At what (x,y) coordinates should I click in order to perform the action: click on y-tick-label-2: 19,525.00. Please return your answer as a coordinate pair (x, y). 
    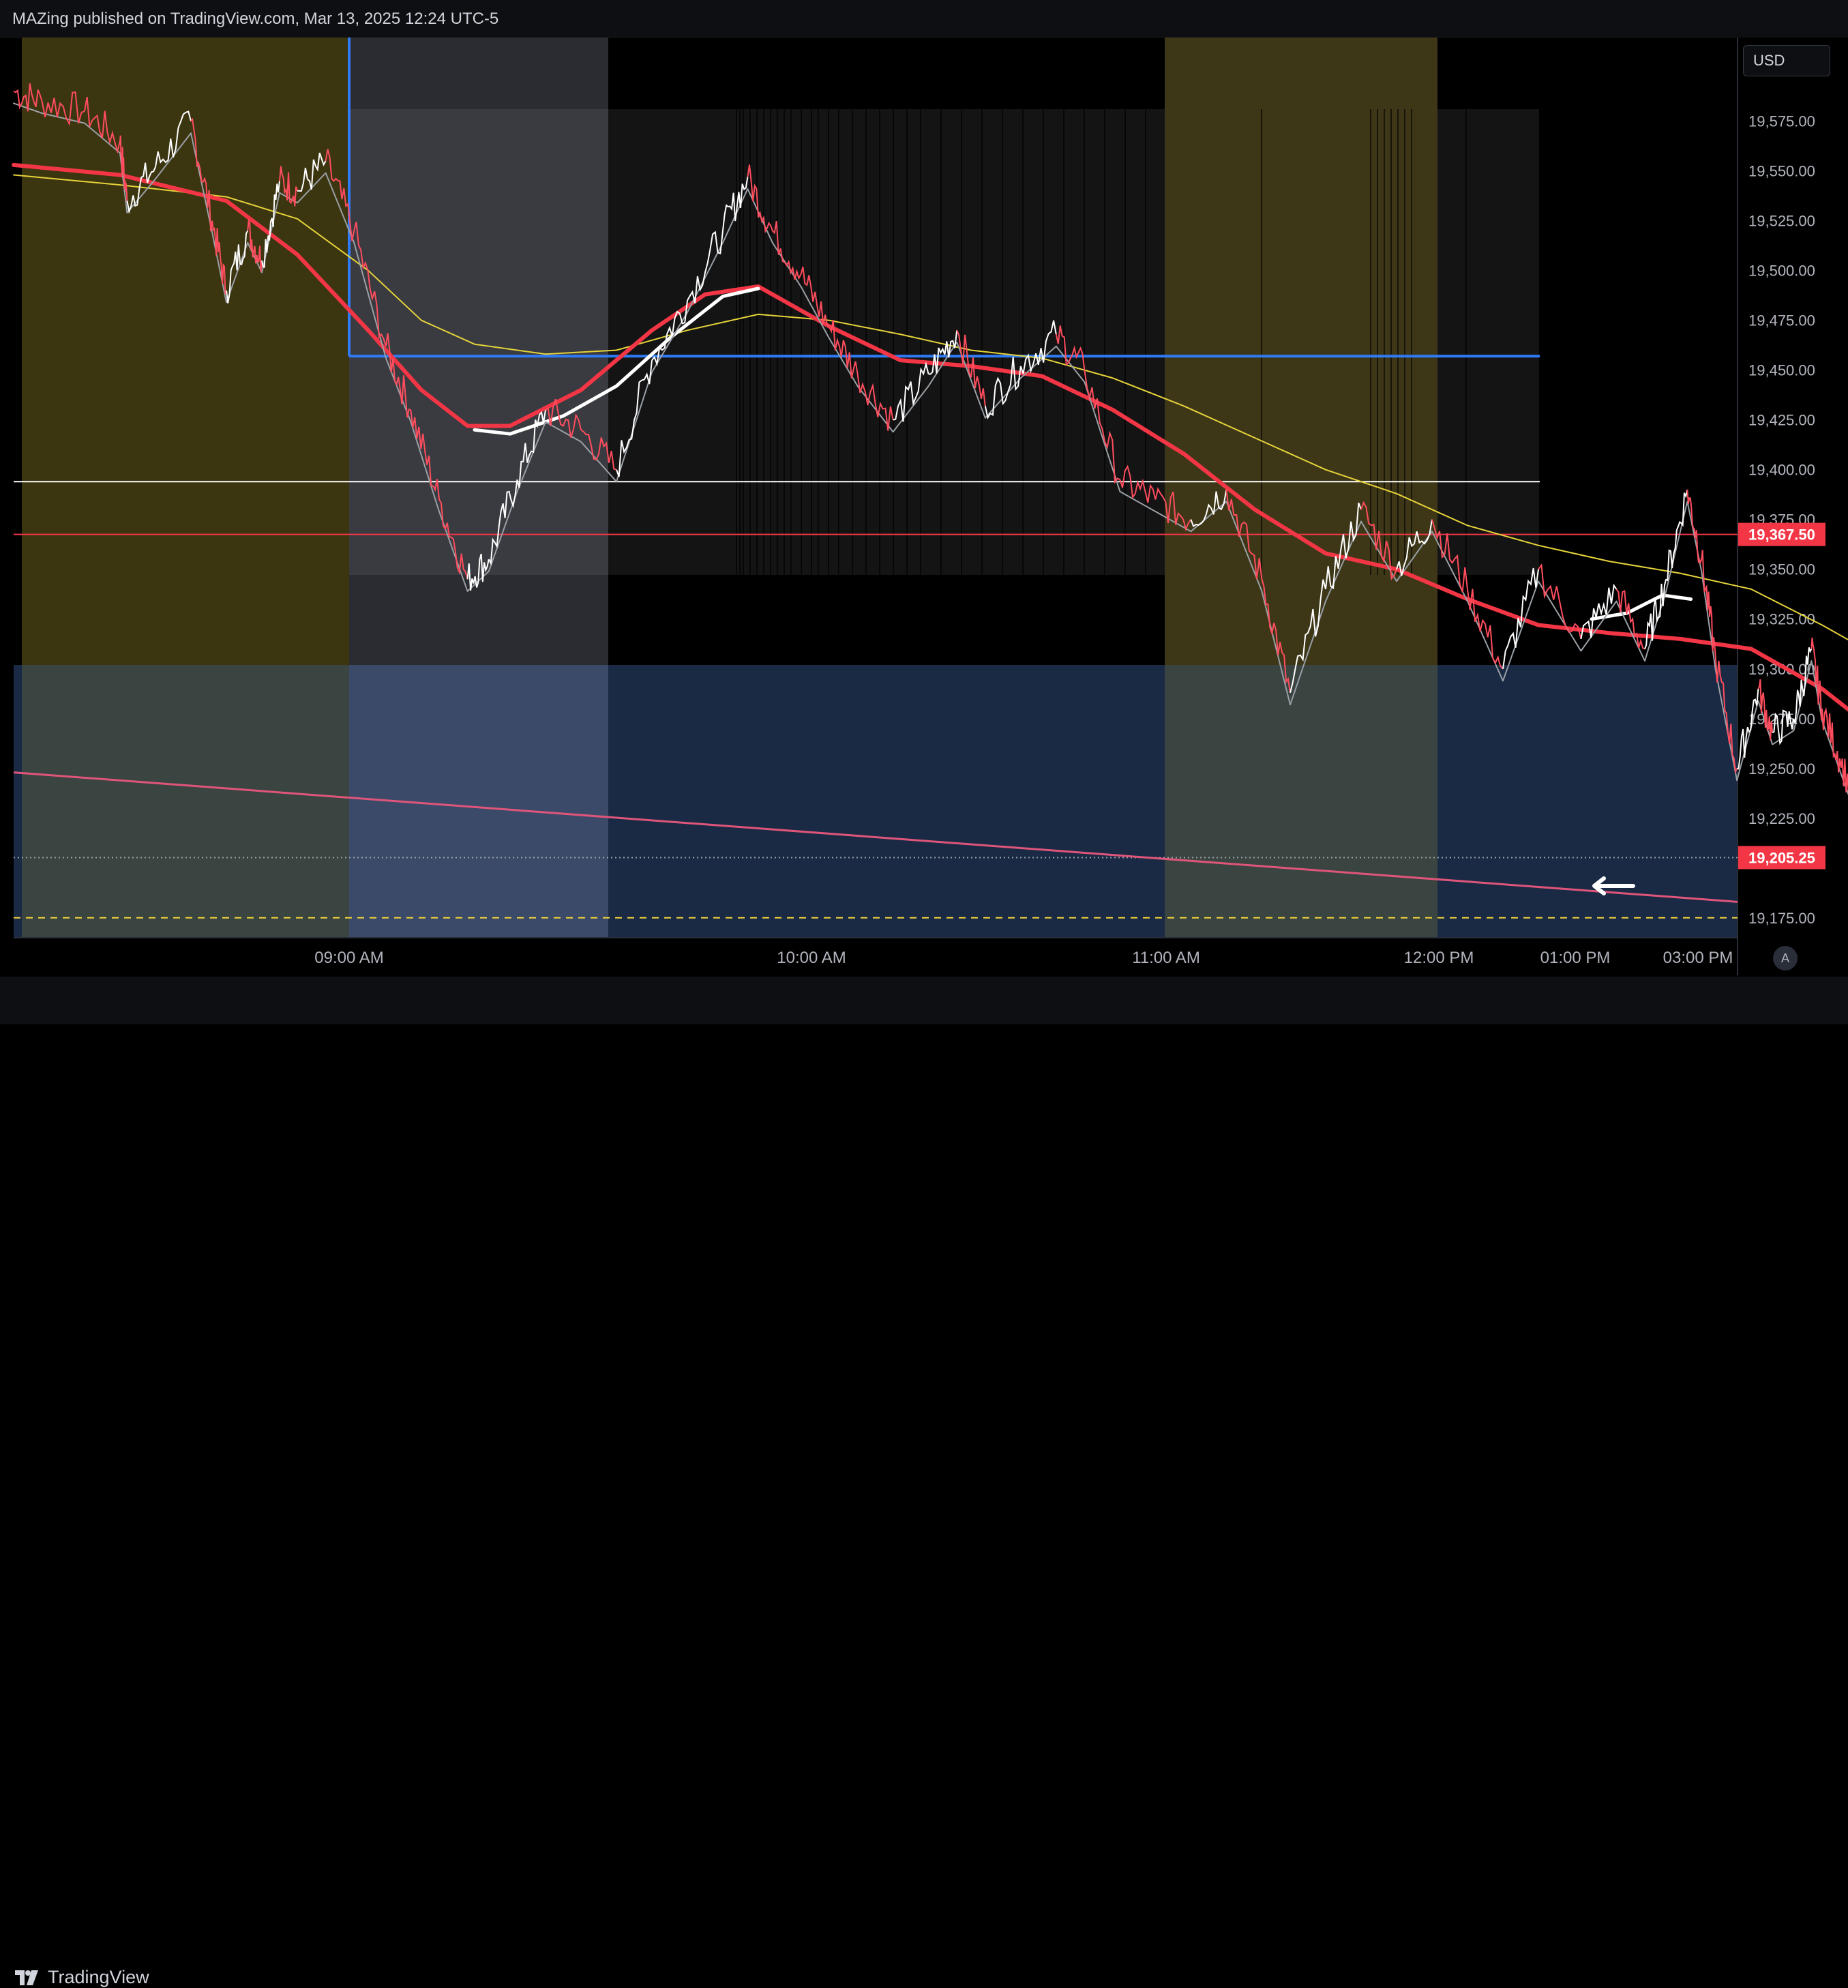
    Looking at the image, I should click on (1781, 222).